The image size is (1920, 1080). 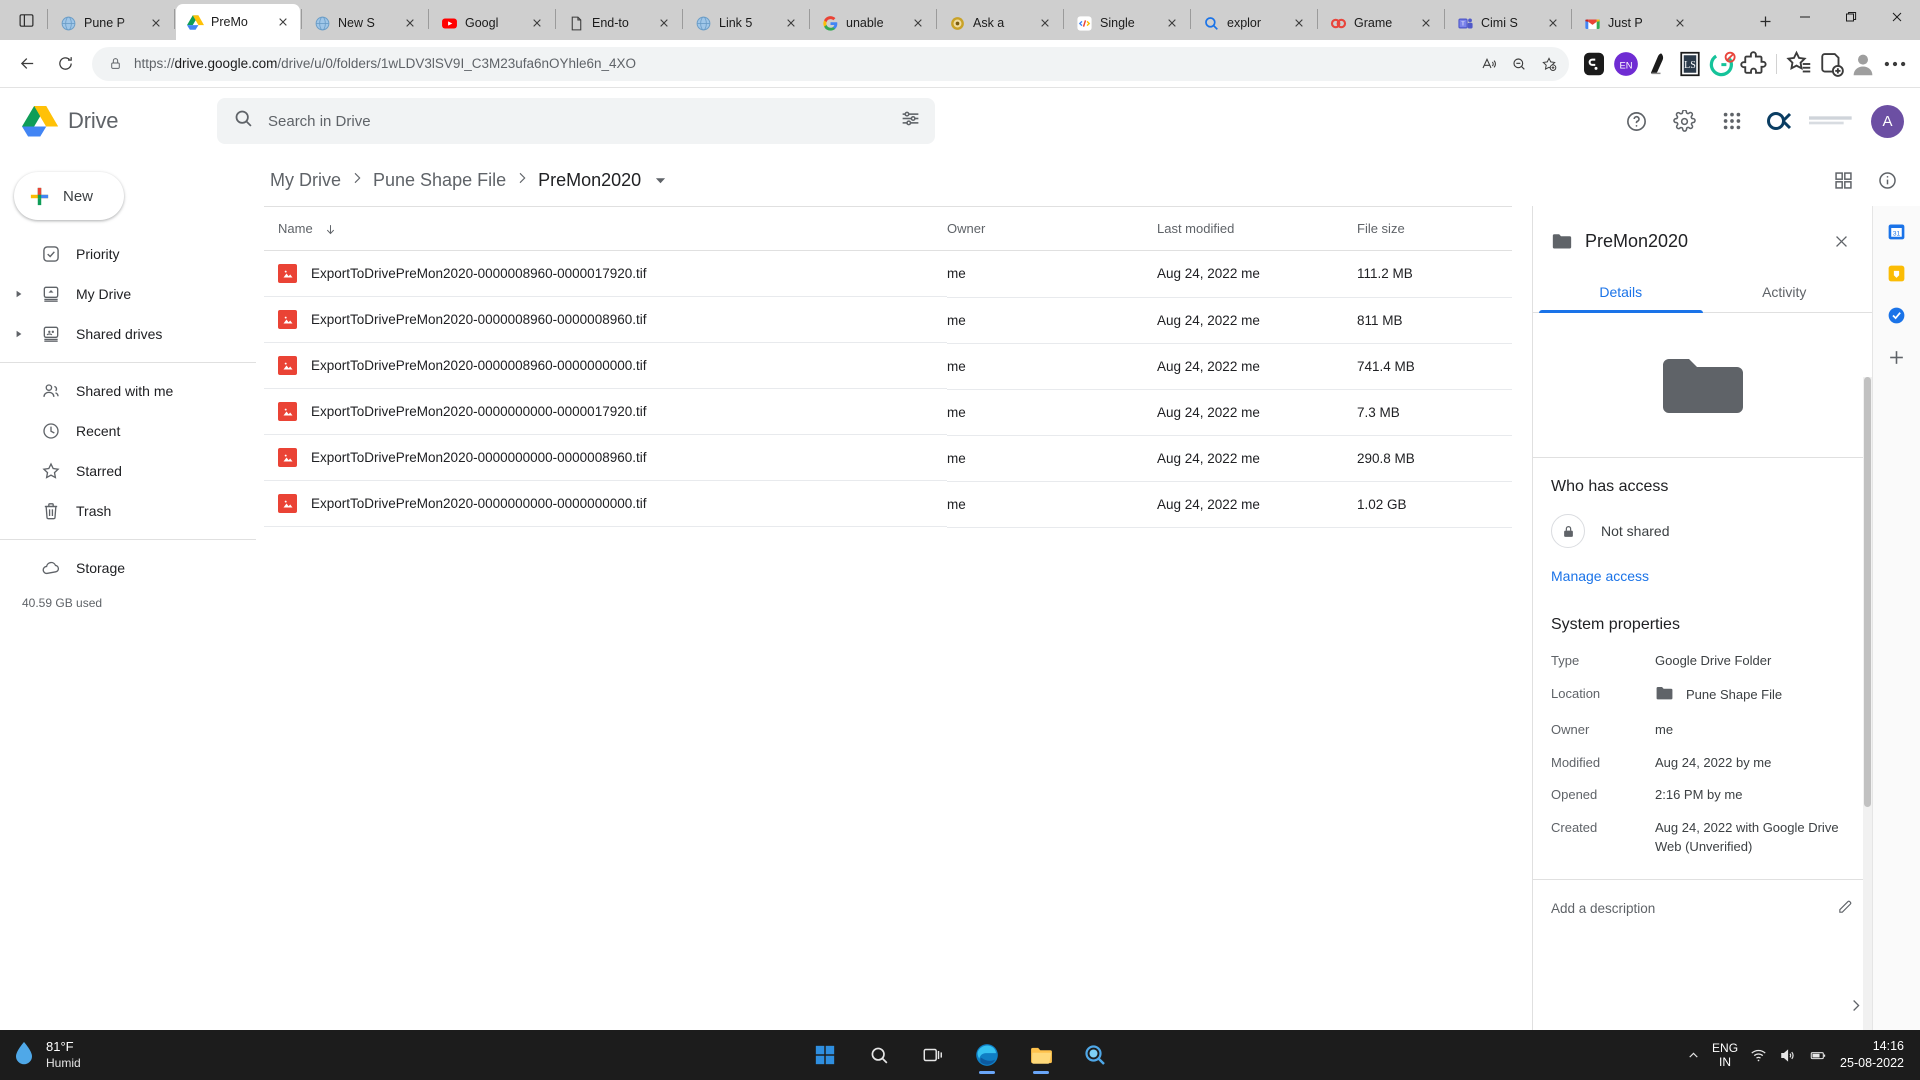 I want to click on sort-descending-icon, so click(x=330, y=229).